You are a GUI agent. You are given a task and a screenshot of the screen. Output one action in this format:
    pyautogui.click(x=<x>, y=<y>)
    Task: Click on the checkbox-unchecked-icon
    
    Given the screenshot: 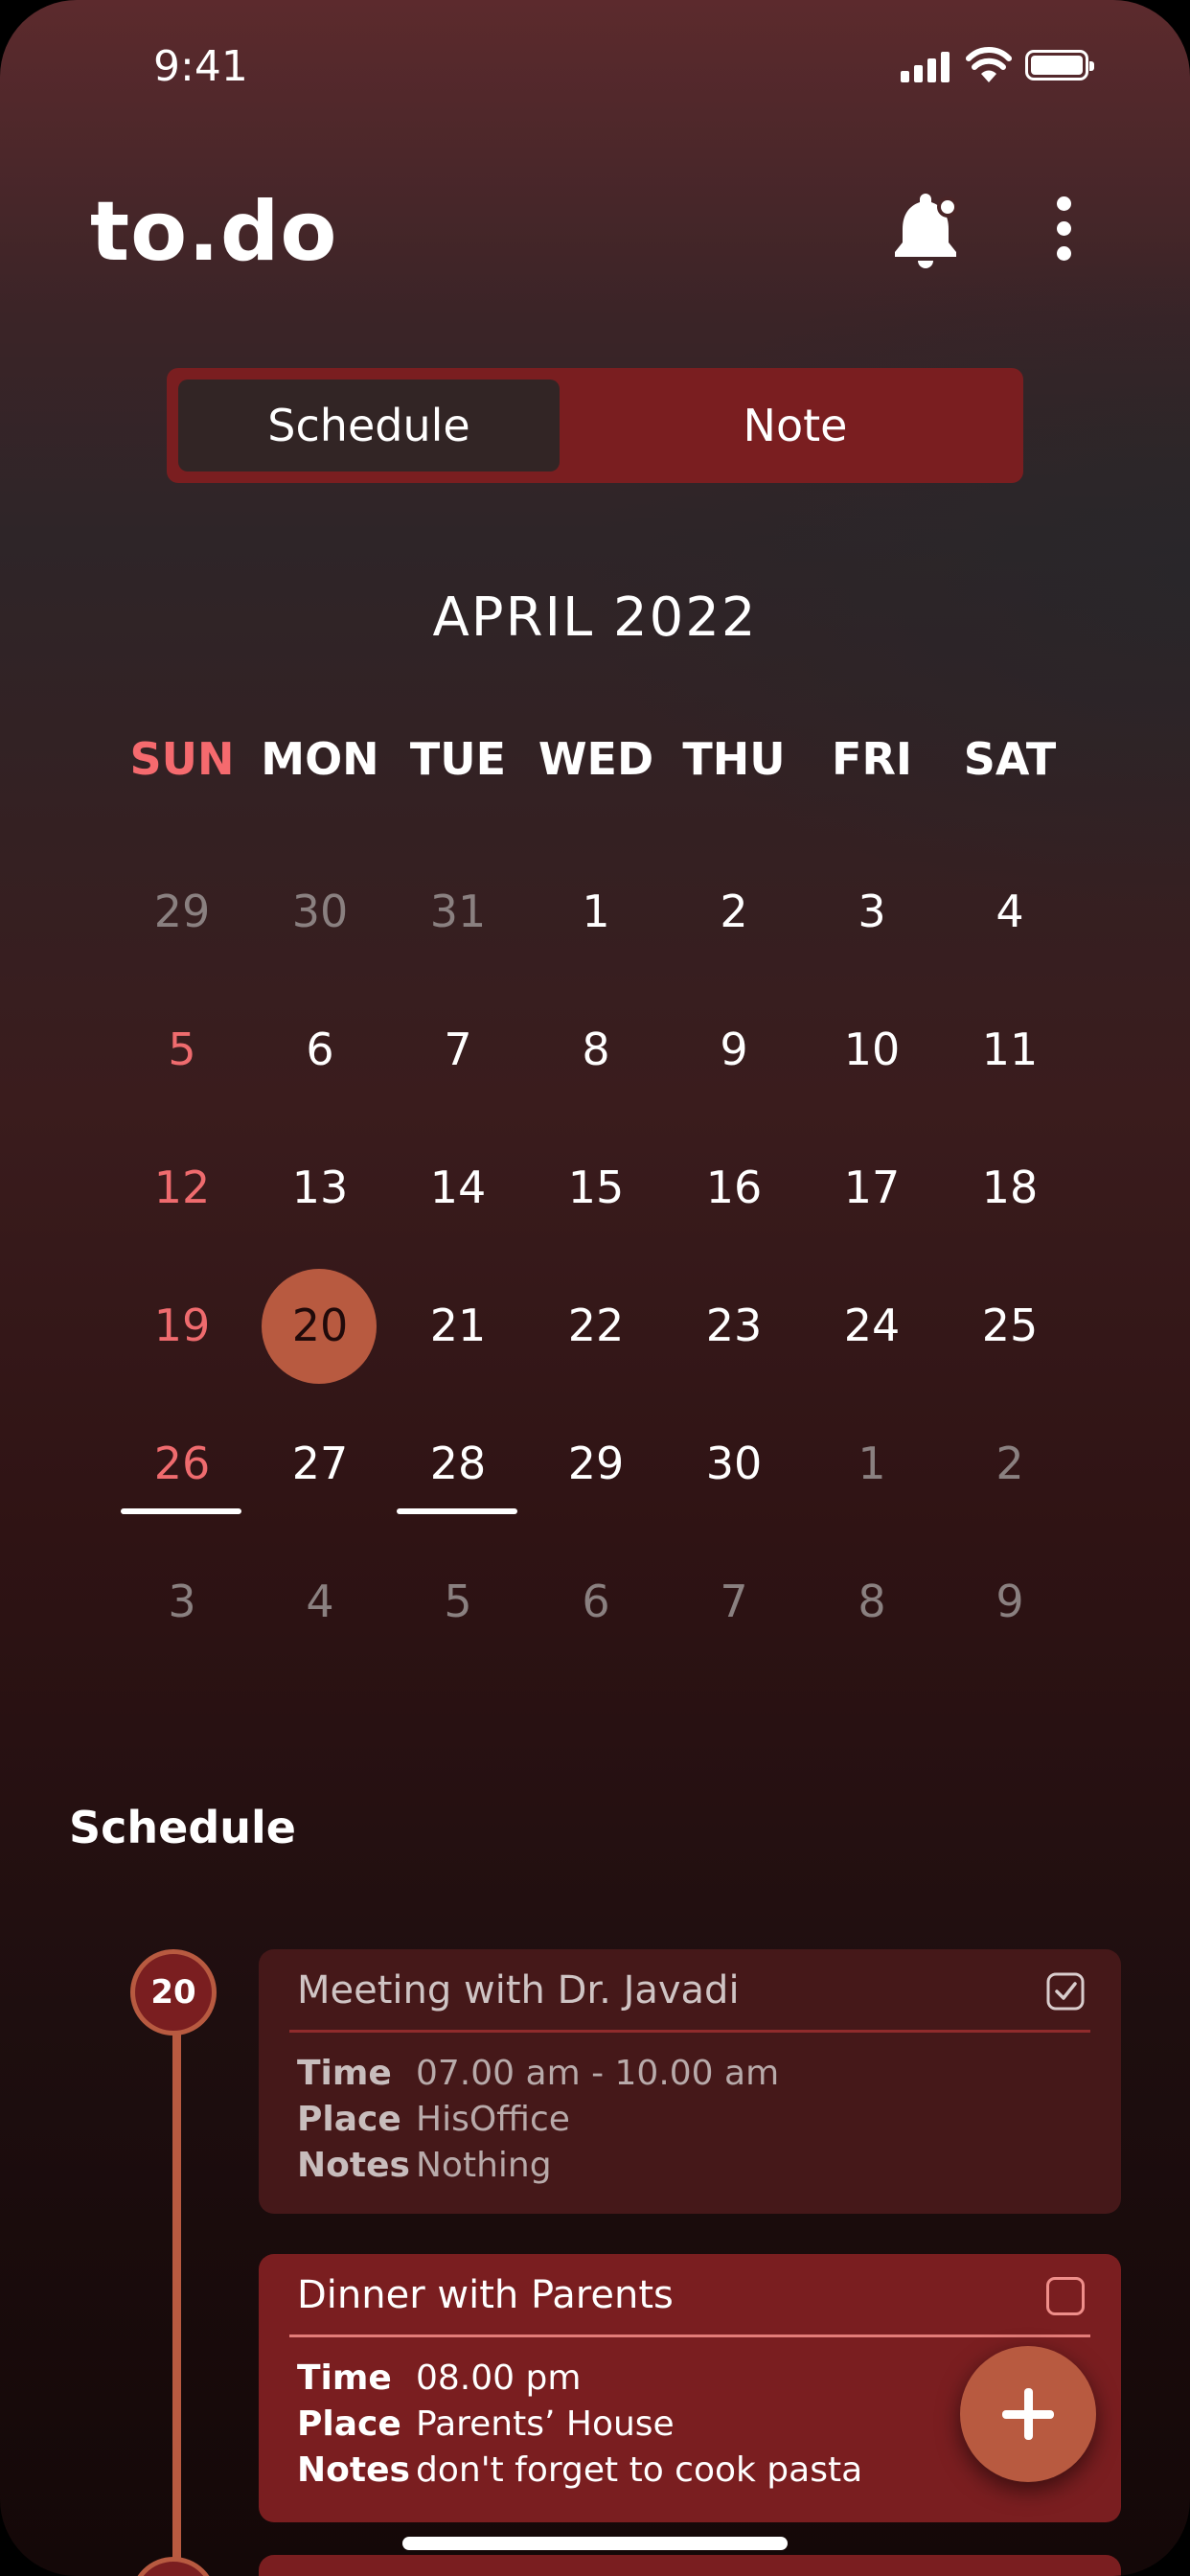 What is the action you would take?
    pyautogui.click(x=1066, y=2296)
    